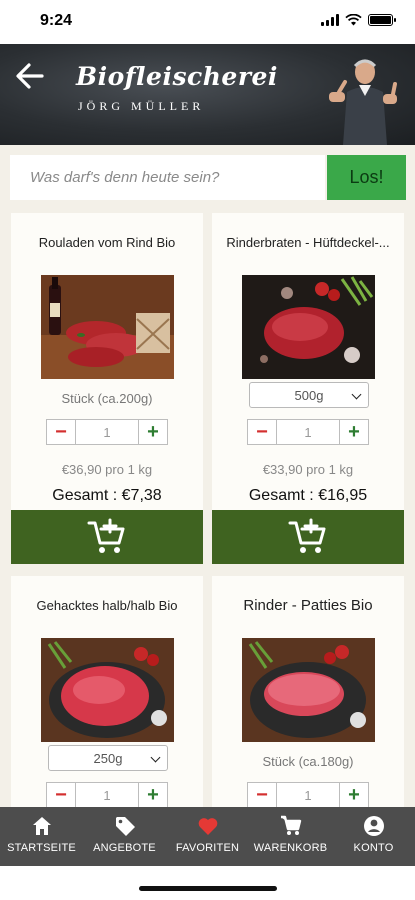 The height and width of the screenshot is (900, 415). I want to click on unit-select-value: 500g, so click(309, 395).